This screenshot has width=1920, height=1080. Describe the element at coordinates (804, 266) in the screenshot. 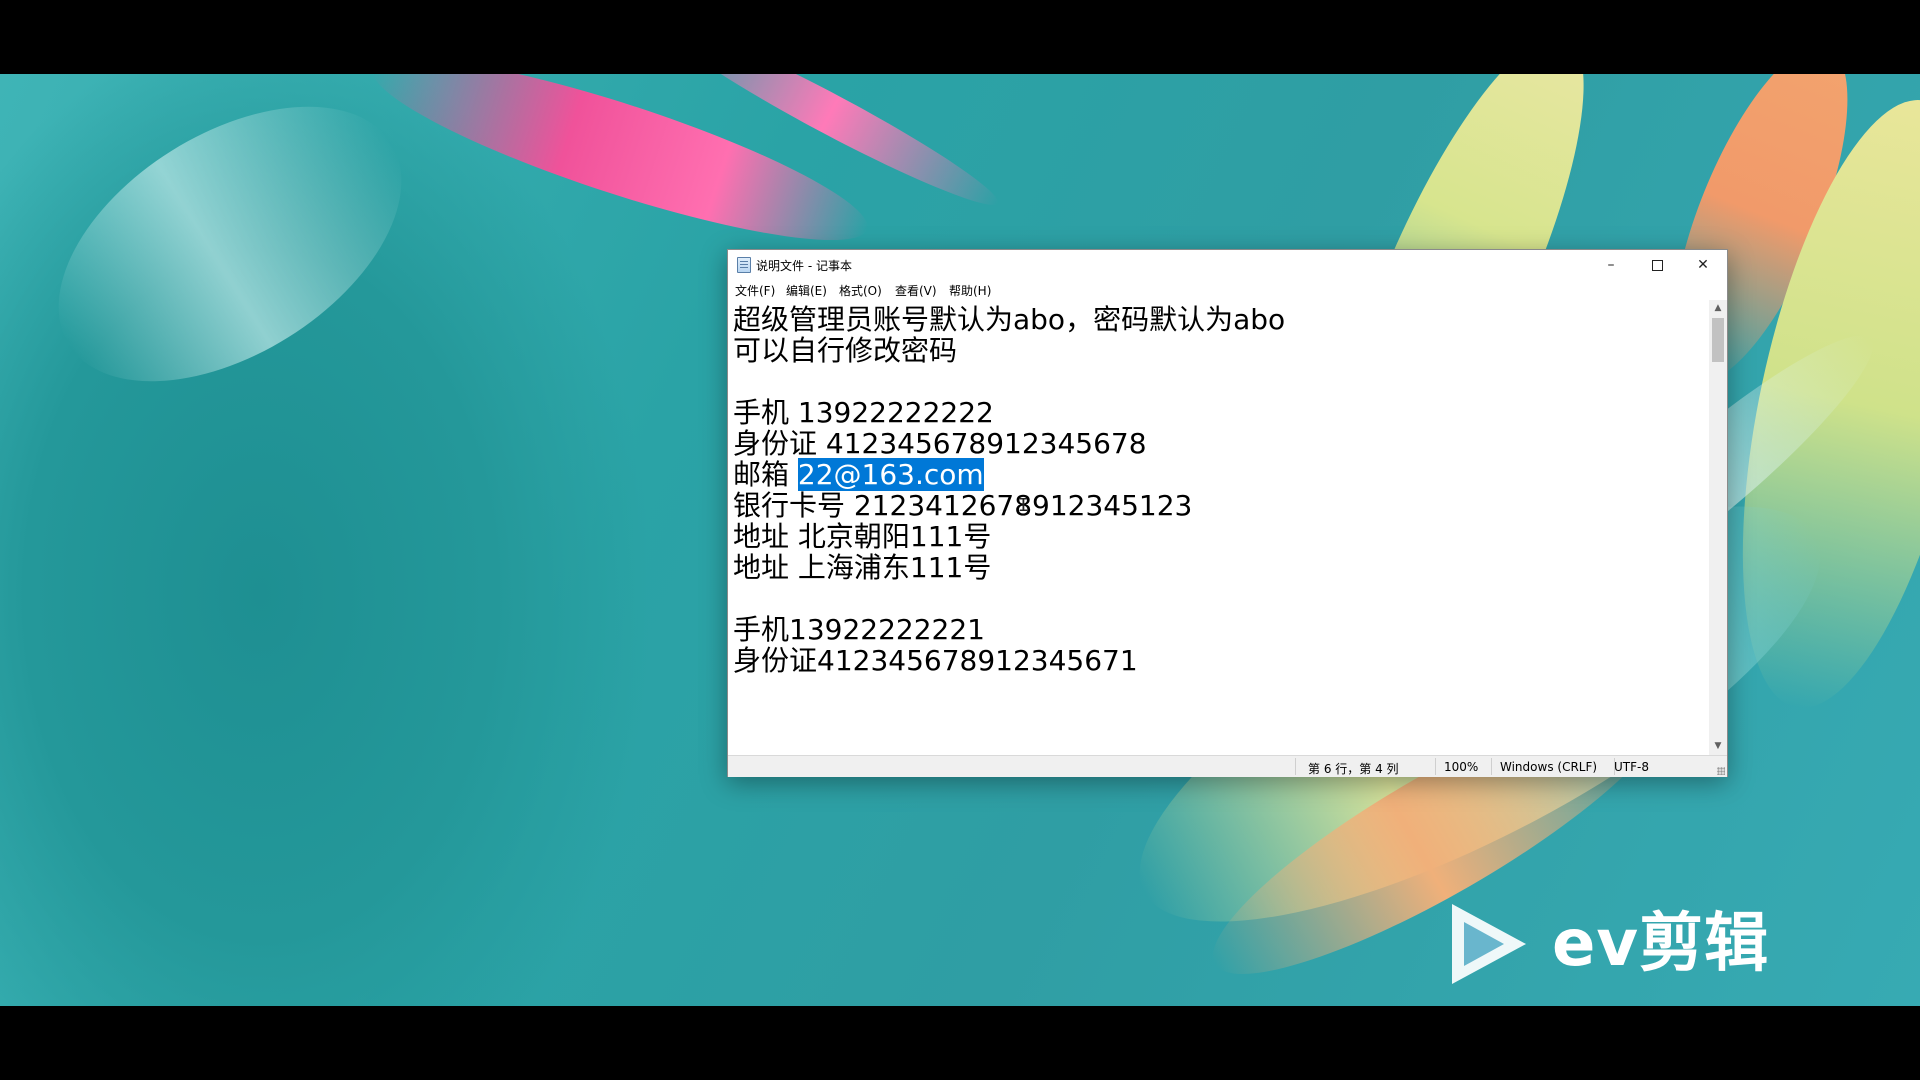

I see `window-title: 说明文件 - 记事本` at that location.